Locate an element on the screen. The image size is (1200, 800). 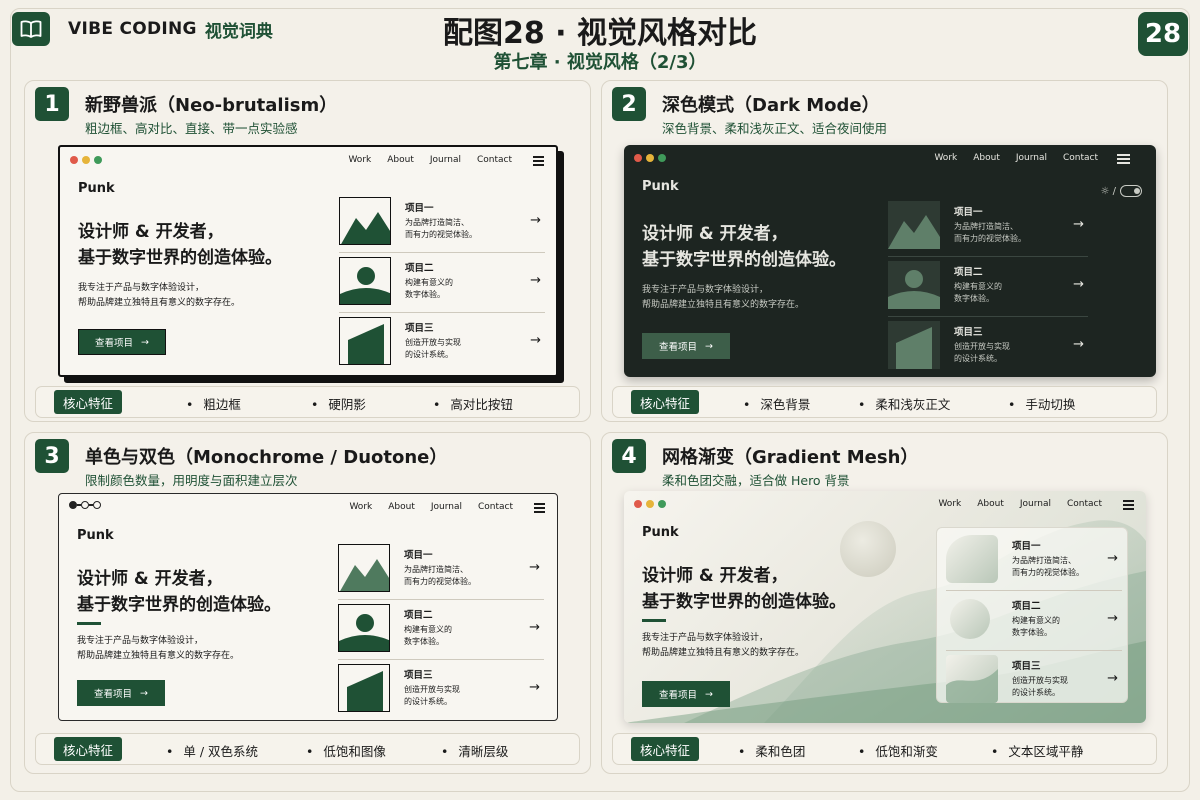
panel-number: 1 is located at coordinates (52, 104).